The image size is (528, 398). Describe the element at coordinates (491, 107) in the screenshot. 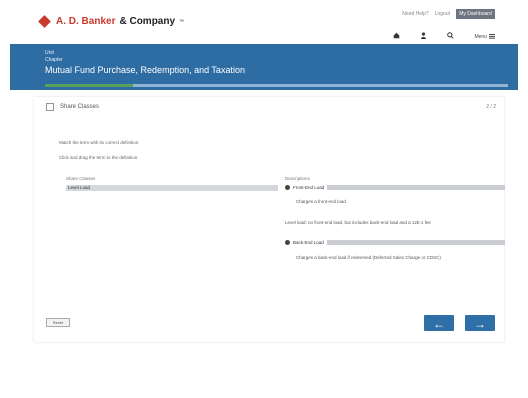

I see `page-counter: 2 / 2` at that location.